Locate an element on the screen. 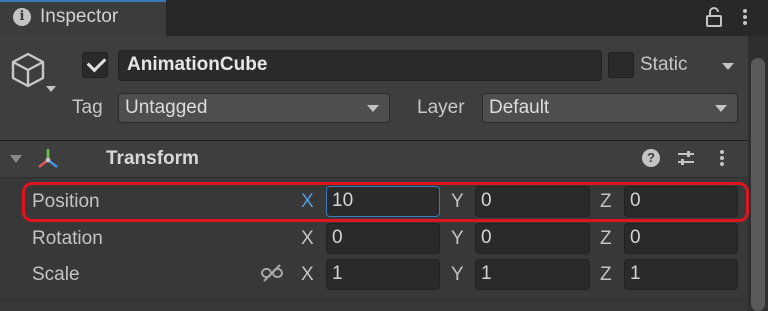 Image resolution: width=768 pixels, height=311 pixels. rotation-x-field: 0 is located at coordinates (383, 238).